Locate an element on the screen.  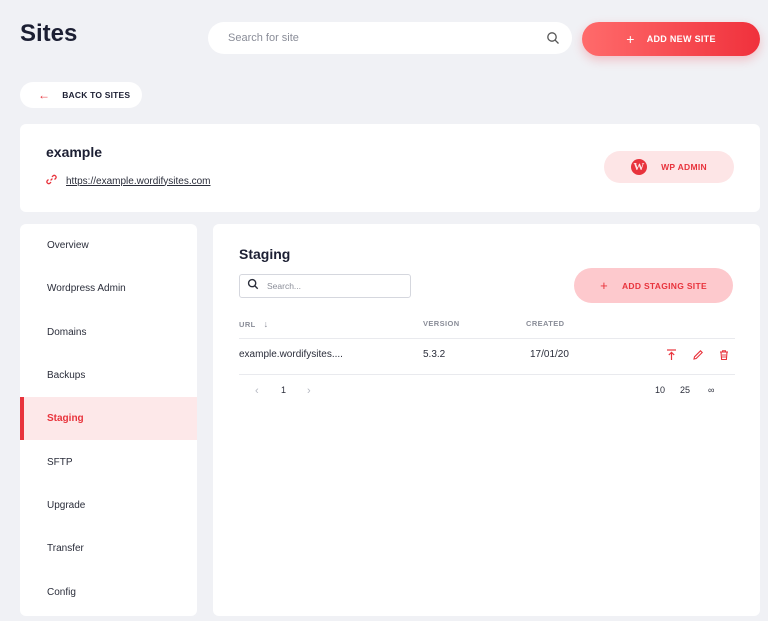
sidebar-item-sftp: SFTP is located at coordinates (108, 461).